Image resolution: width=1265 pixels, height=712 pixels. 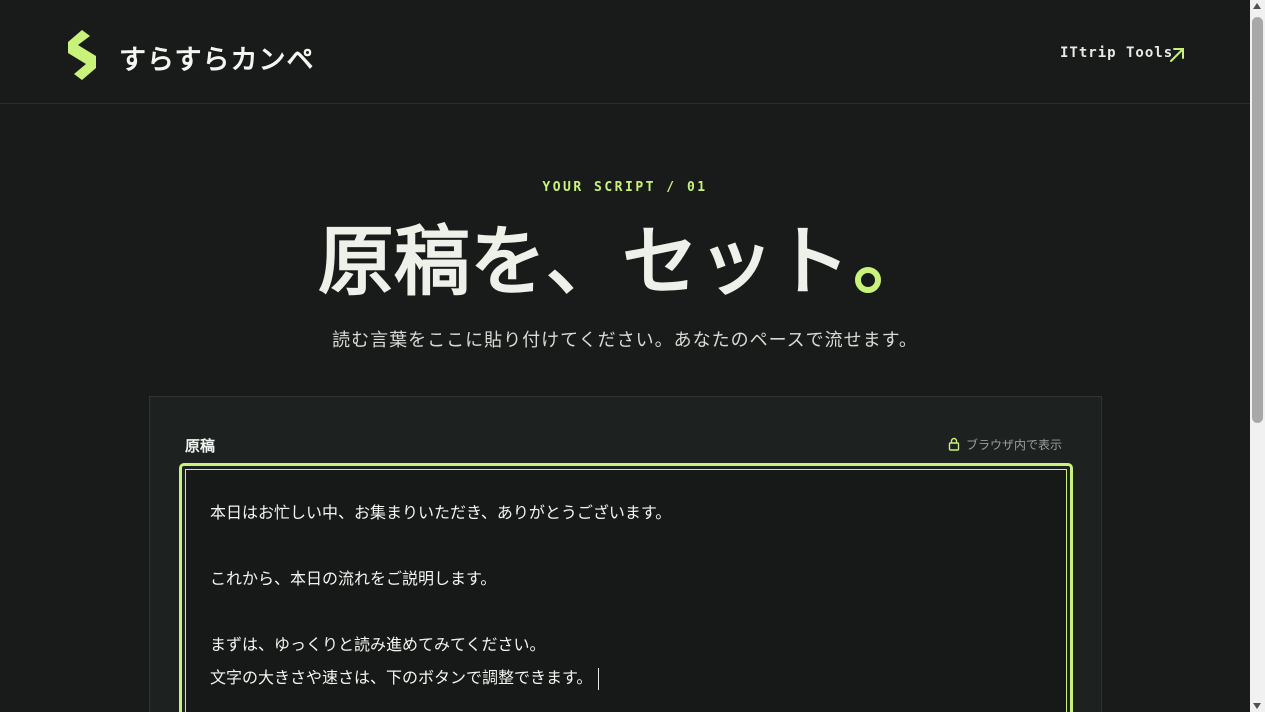 What do you see at coordinates (82, 55) in the screenshot?
I see `logo-s-icon` at bounding box center [82, 55].